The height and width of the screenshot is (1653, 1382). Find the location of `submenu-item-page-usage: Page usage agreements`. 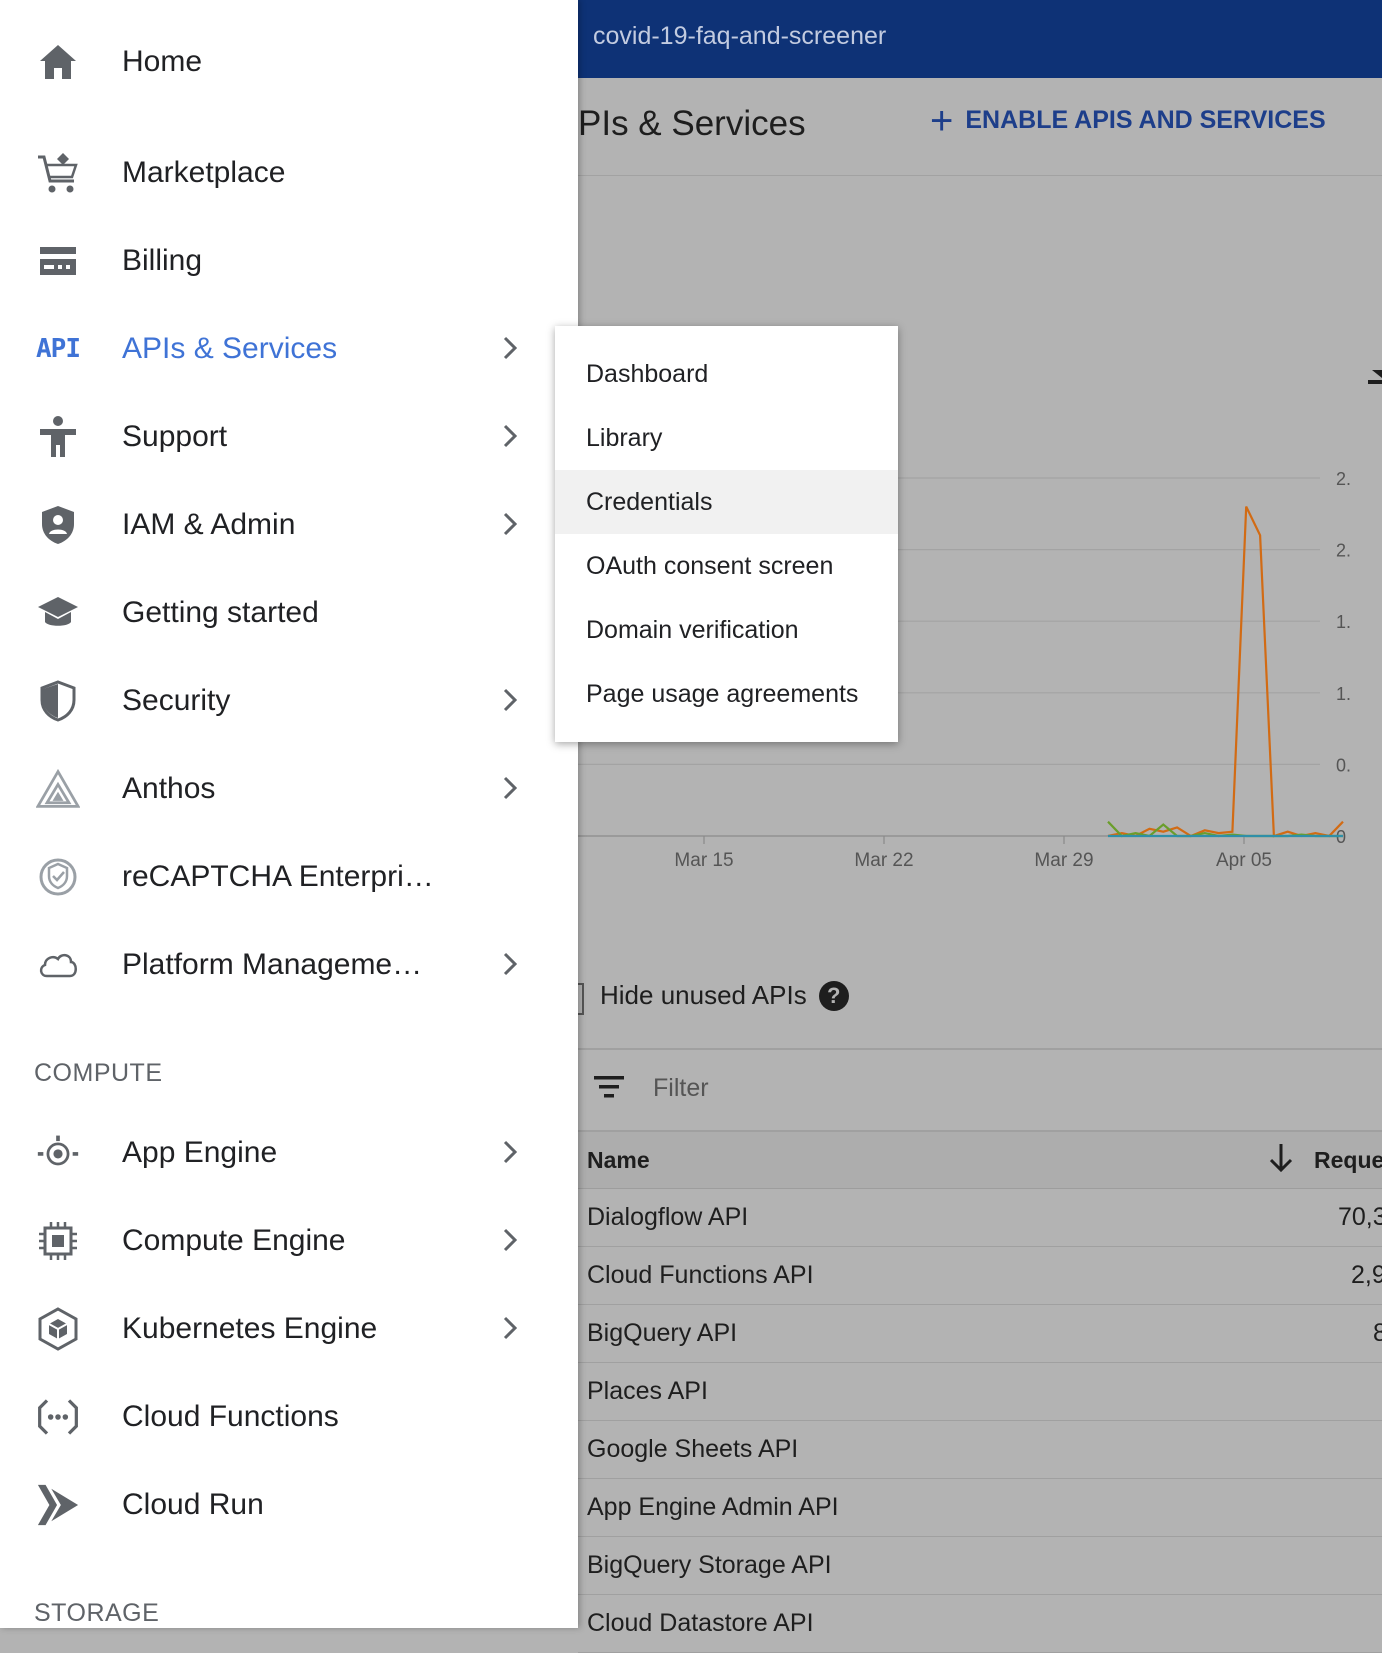

submenu-item-page-usage: Page usage agreements is located at coordinates (726, 694).